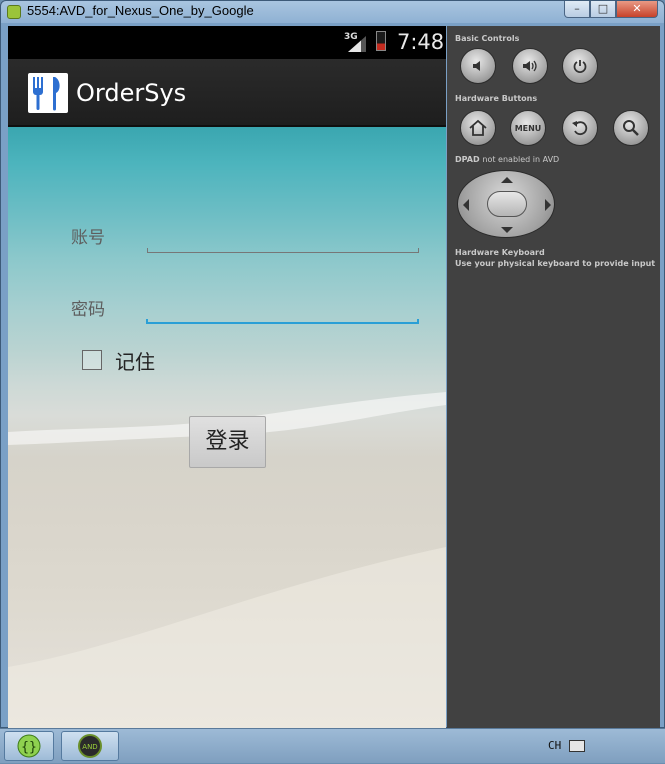 The image size is (665, 764). Describe the element at coordinates (500, 252) in the screenshot. I see `keyboard-title: Hardware Keyboard` at that location.